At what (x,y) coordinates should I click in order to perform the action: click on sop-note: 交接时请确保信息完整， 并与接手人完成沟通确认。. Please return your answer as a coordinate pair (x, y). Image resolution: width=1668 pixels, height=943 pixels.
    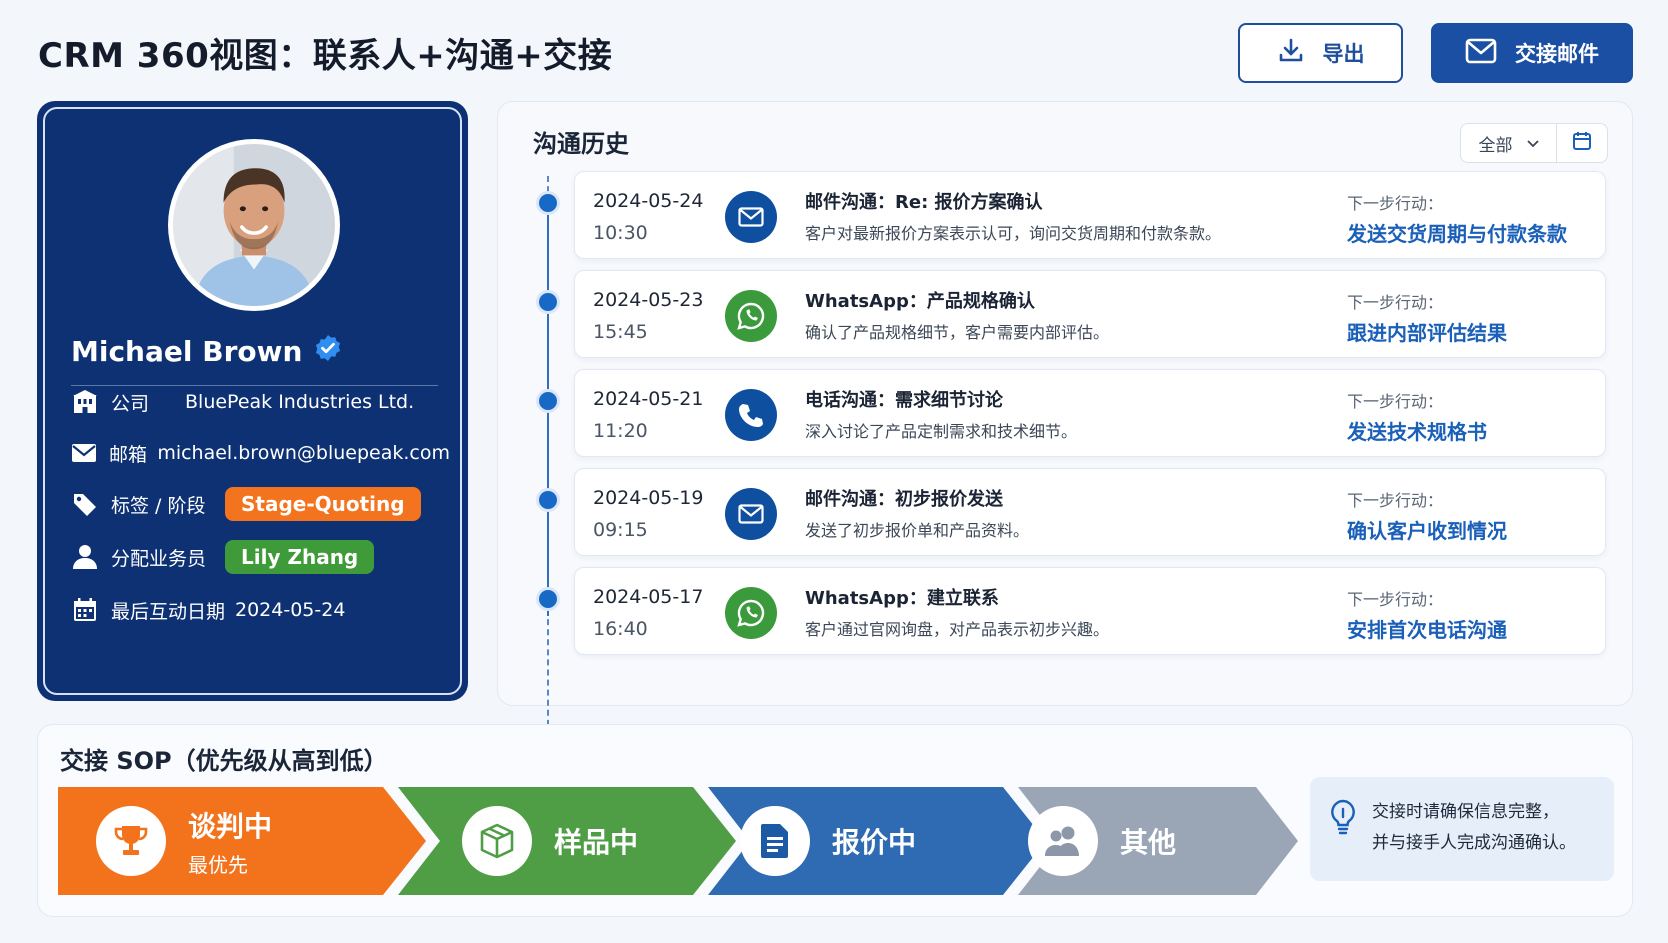
    Looking at the image, I should click on (1462, 829).